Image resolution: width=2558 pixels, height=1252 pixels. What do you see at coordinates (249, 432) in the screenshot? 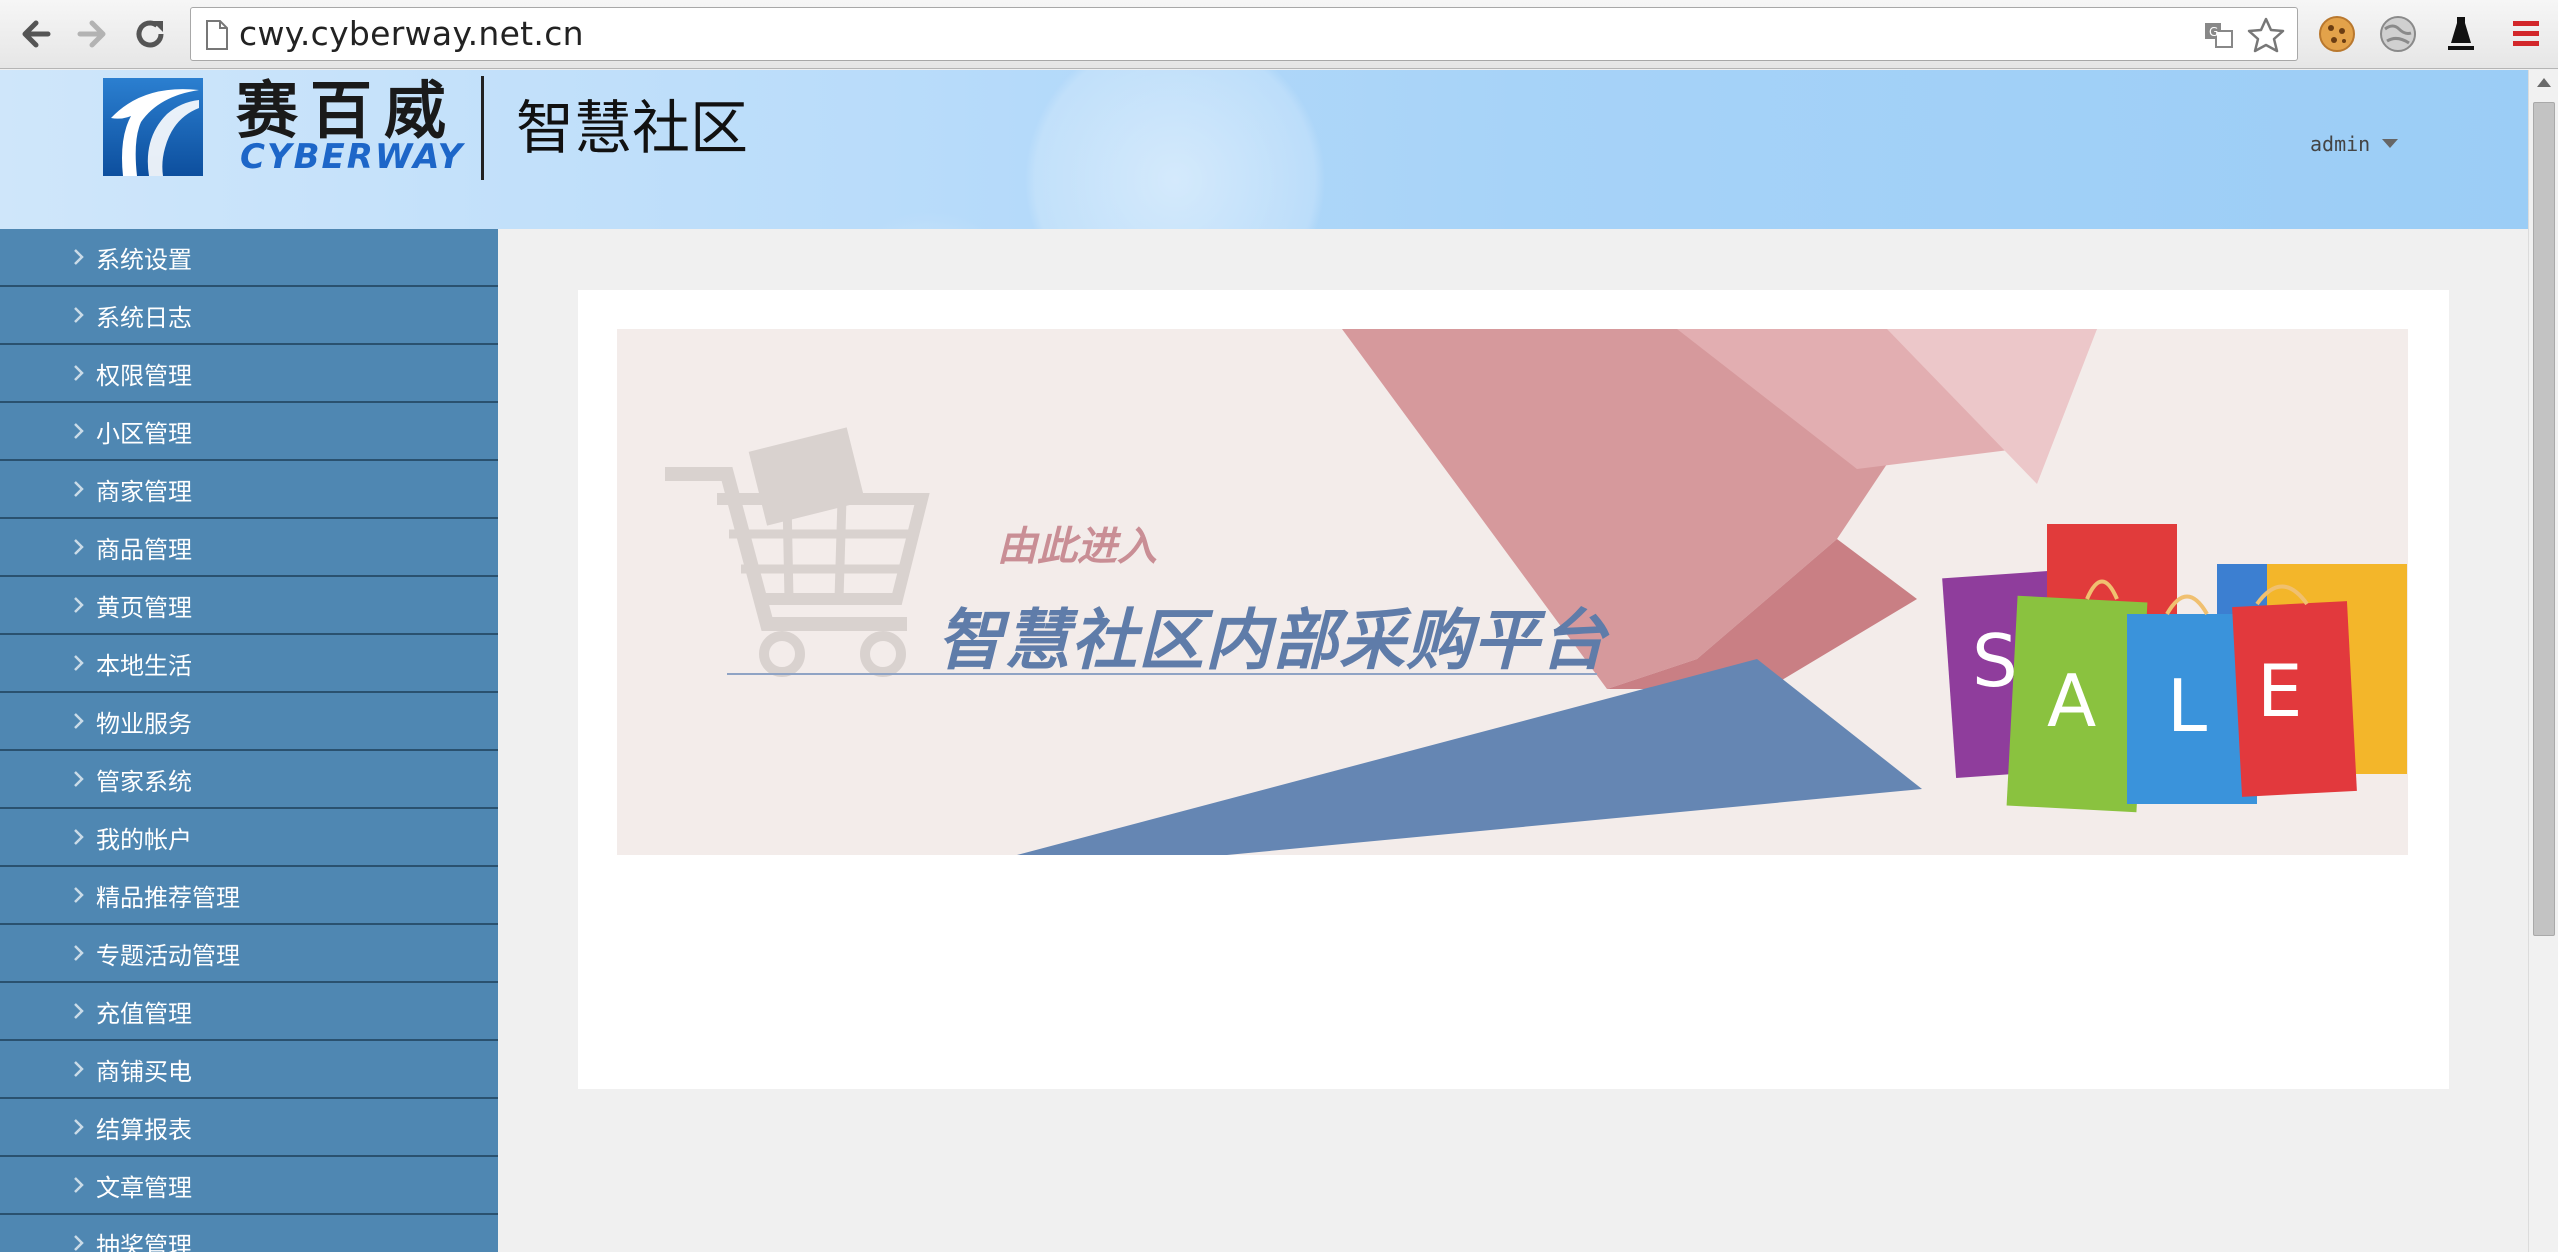
I see `sidebar-item-community: 小区管理` at bounding box center [249, 432].